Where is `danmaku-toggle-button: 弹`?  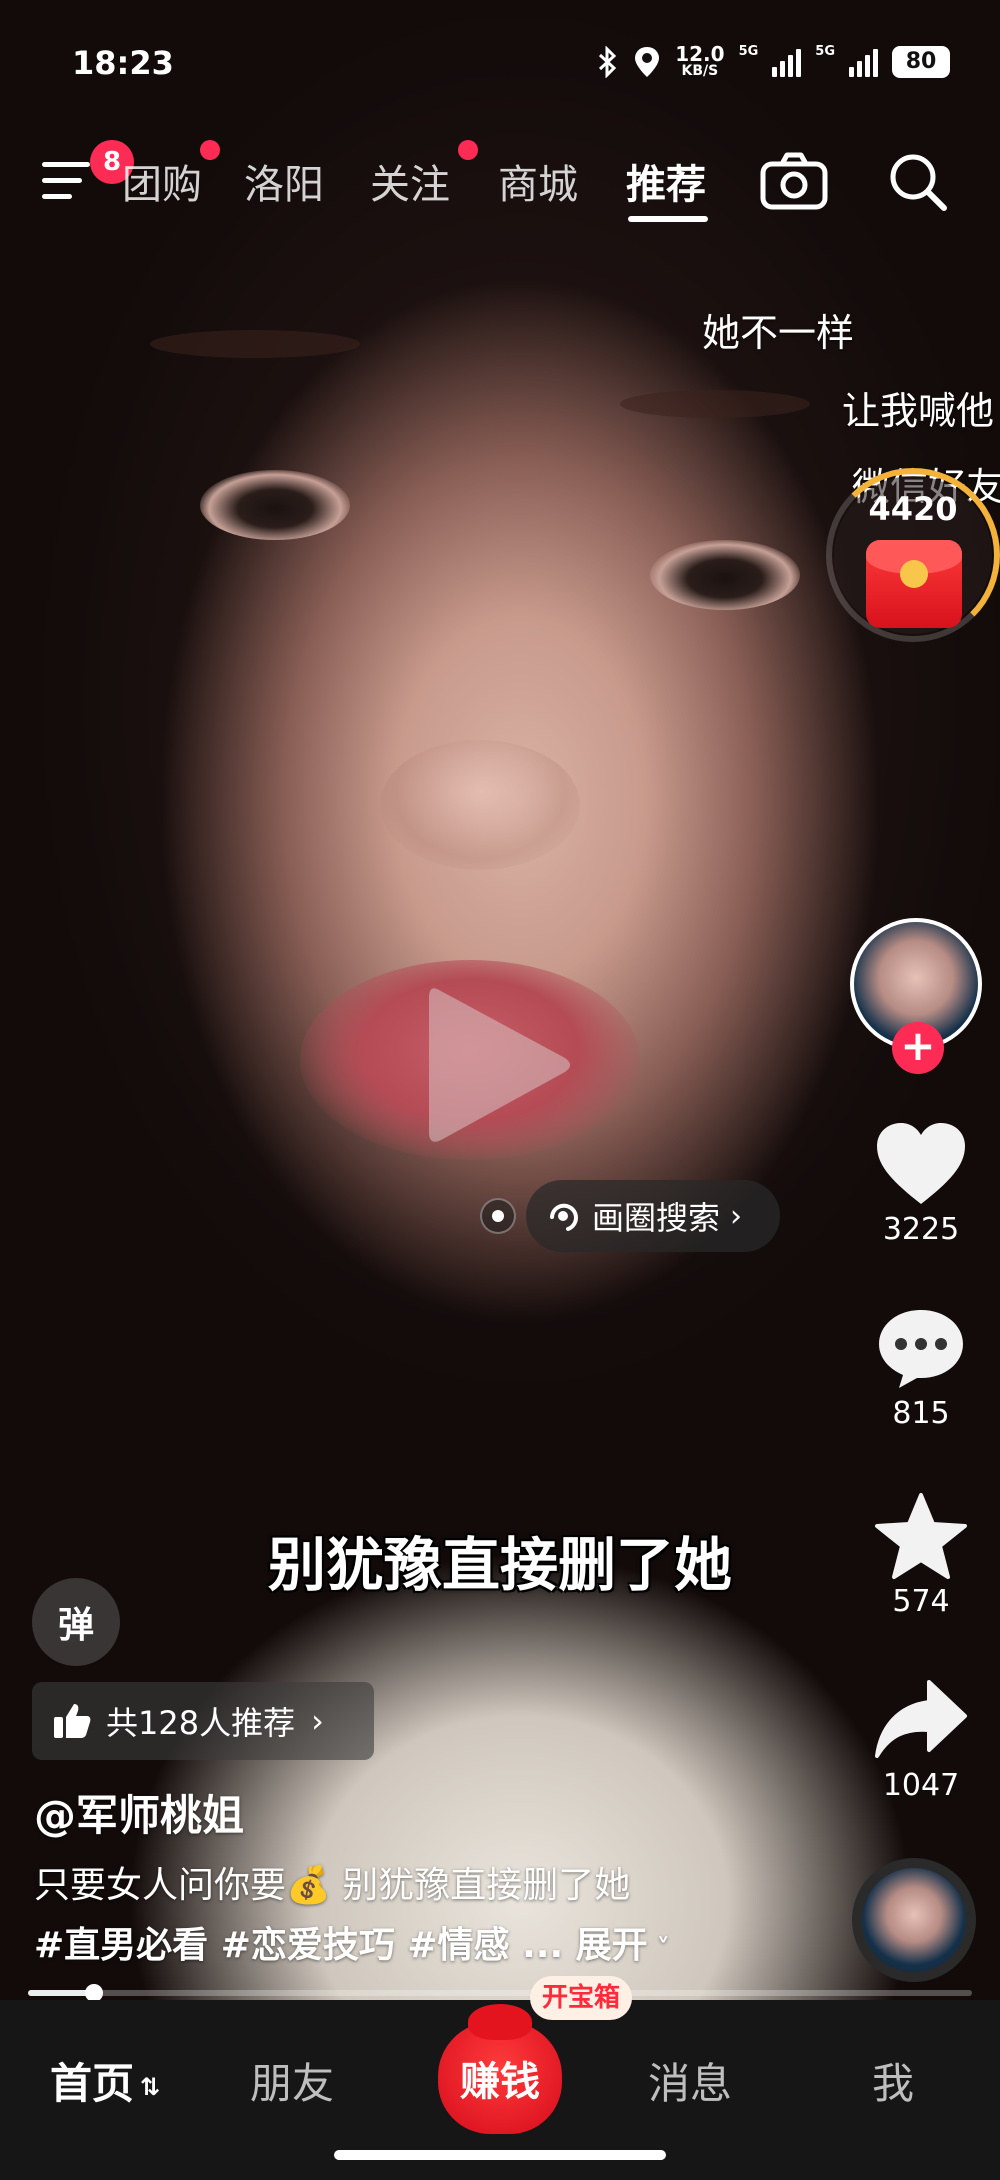
danmaku-toggle-button: 弹 is located at coordinates (76, 1622).